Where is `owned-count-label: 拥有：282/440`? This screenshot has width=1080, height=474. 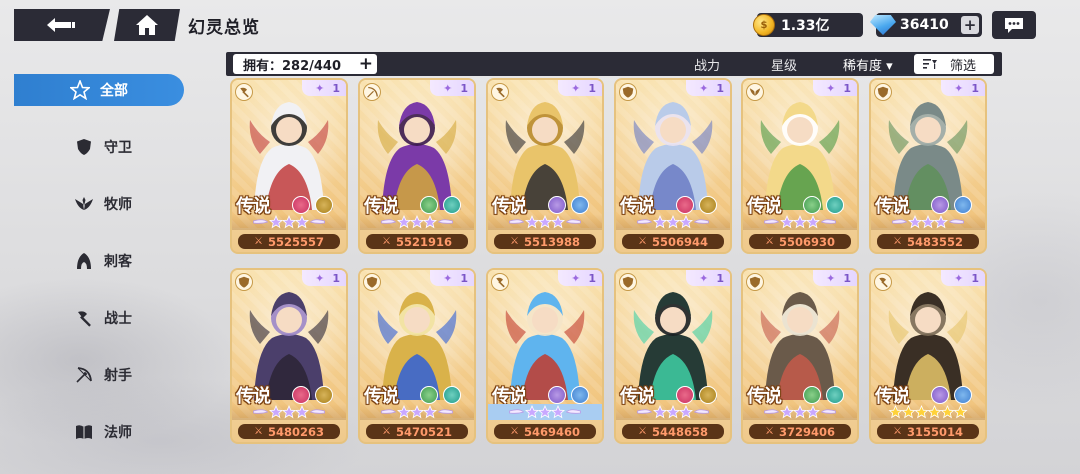
owned-count-label: 拥有：282/440 is located at coordinates (292, 66).